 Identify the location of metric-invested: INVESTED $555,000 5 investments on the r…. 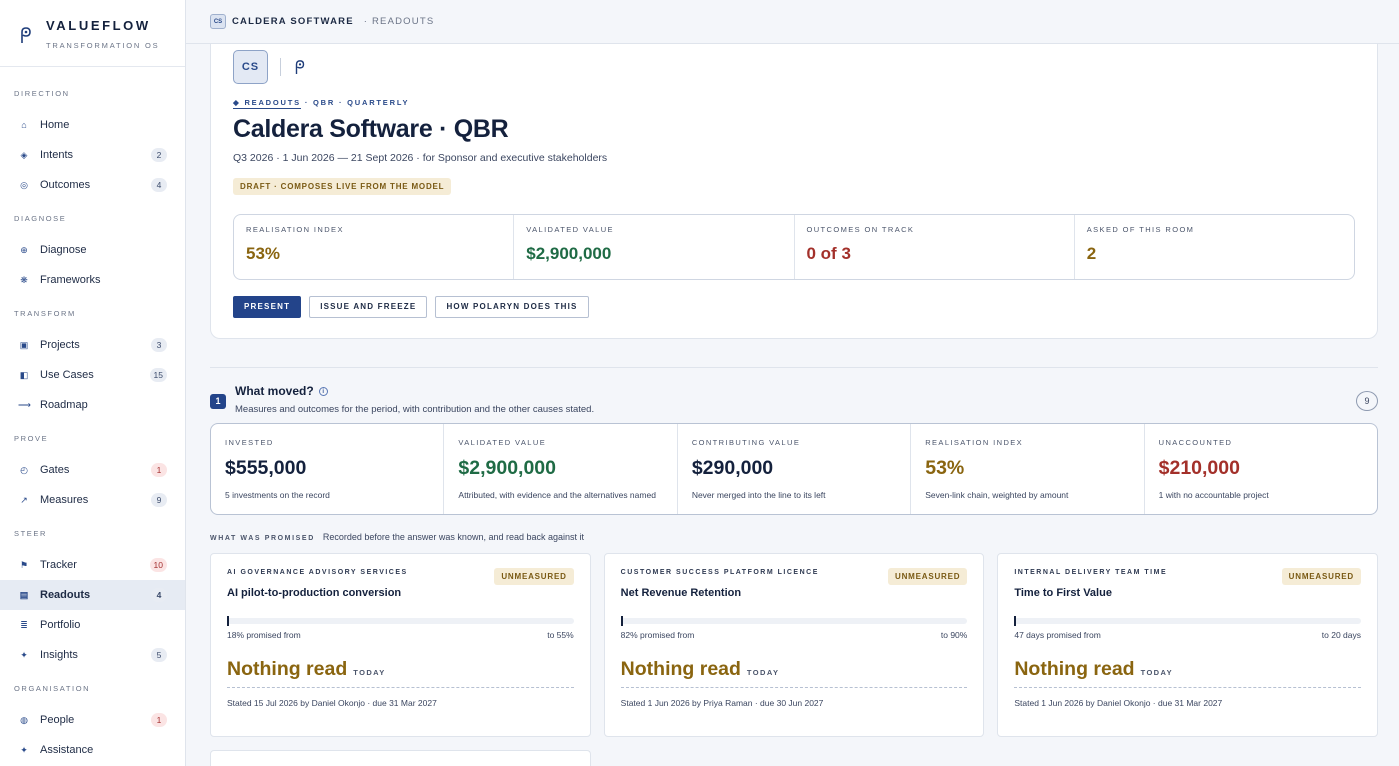
(328, 469).